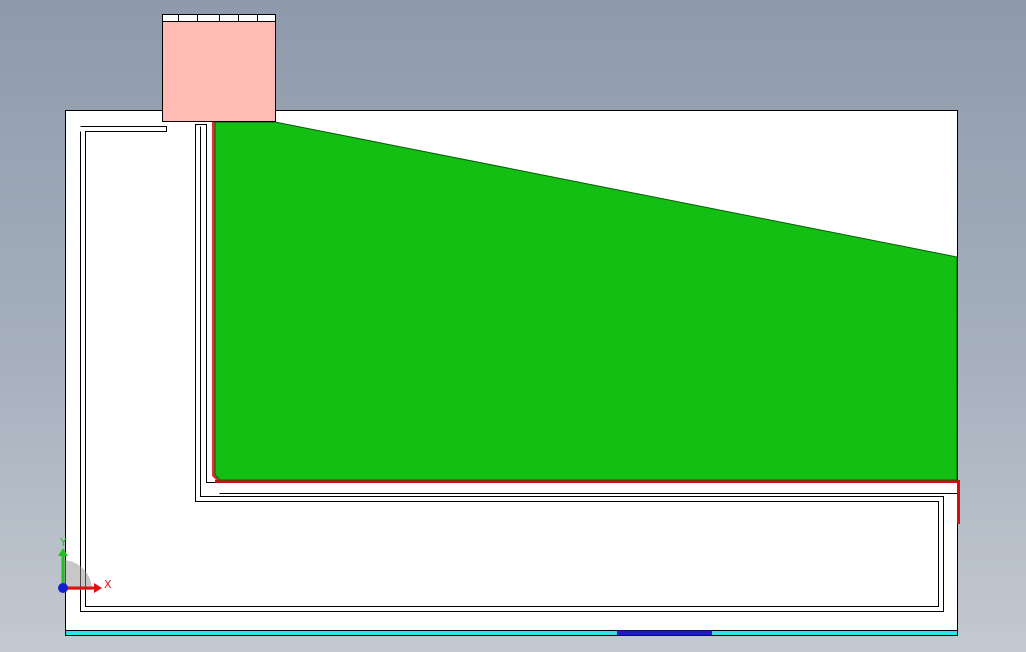 This screenshot has width=1026, height=652. I want to click on x-axis-label: X, so click(108, 584).